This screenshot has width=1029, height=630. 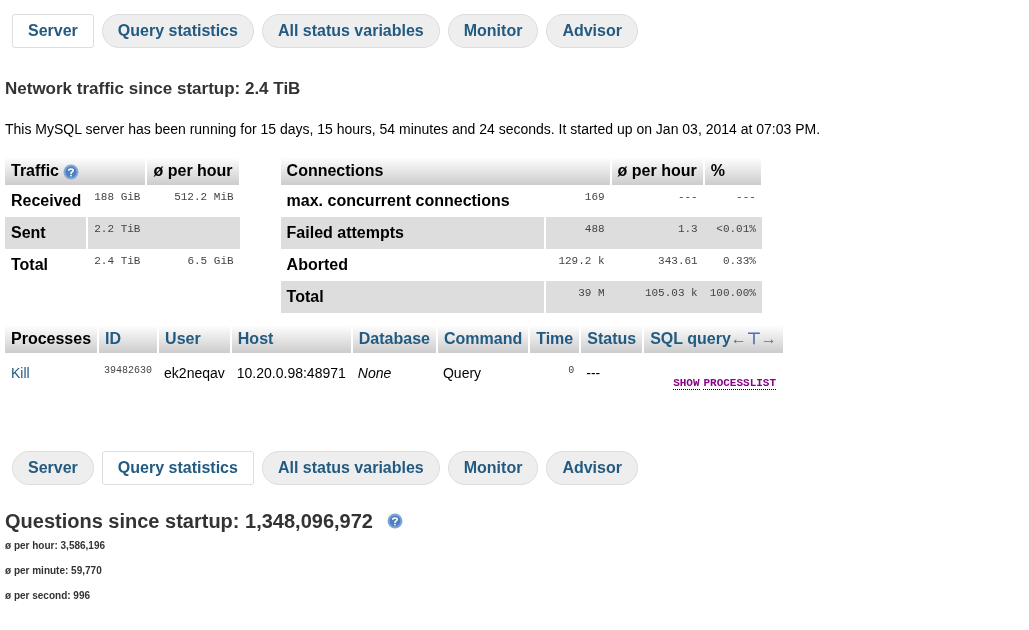 What do you see at coordinates (193, 201) in the screenshot?
I see `table-cell: 512.2 MiB` at bounding box center [193, 201].